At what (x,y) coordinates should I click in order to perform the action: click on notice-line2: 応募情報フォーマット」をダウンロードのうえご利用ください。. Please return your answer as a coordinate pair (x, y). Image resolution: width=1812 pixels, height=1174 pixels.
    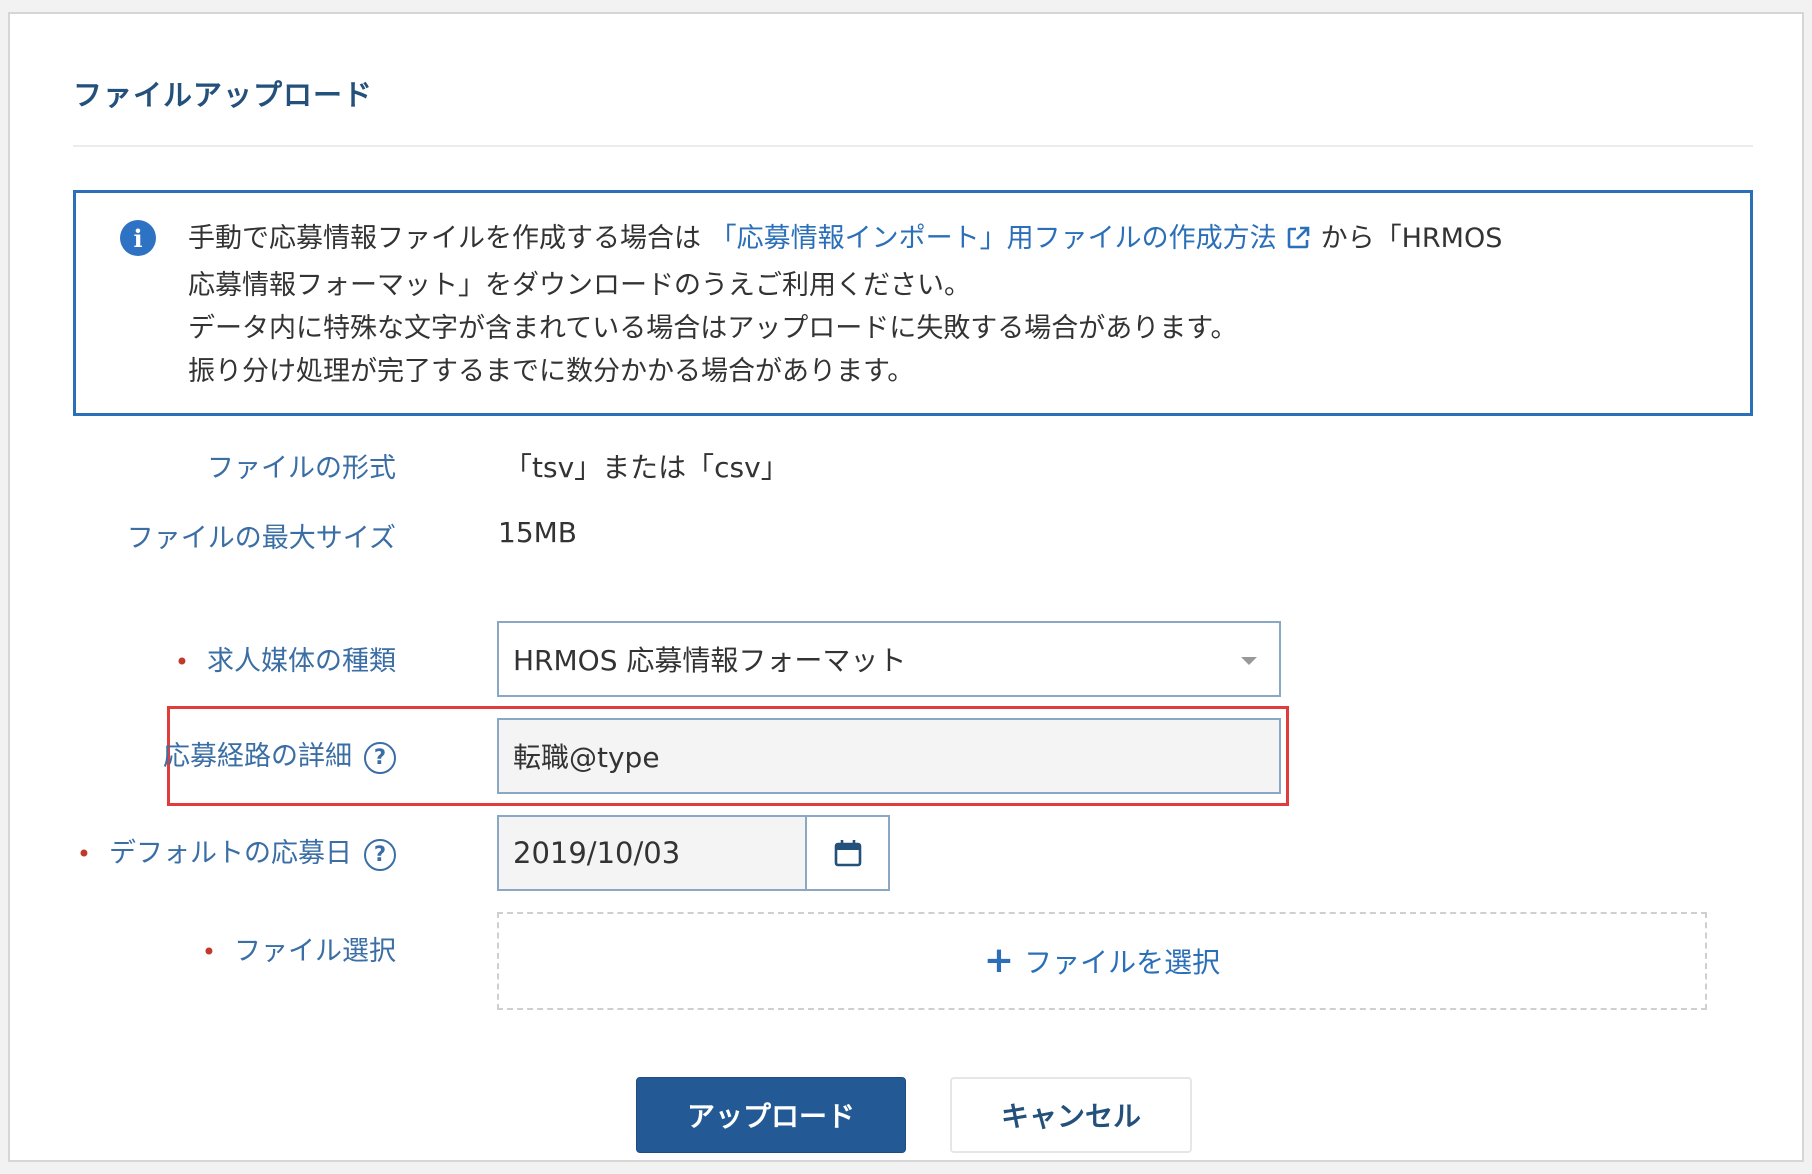
    Looking at the image, I should click on (579, 285).